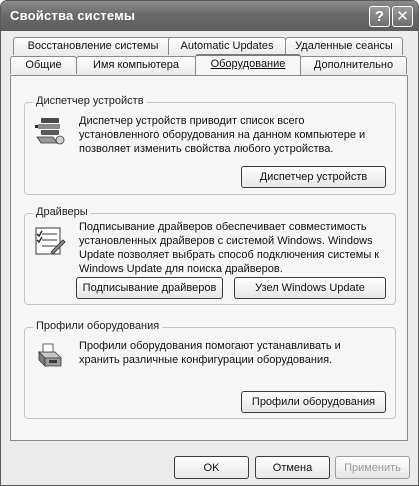 This screenshot has height=486, width=419. Describe the element at coordinates (372, 467) in the screenshot. I see `apply-button: Применить` at that location.